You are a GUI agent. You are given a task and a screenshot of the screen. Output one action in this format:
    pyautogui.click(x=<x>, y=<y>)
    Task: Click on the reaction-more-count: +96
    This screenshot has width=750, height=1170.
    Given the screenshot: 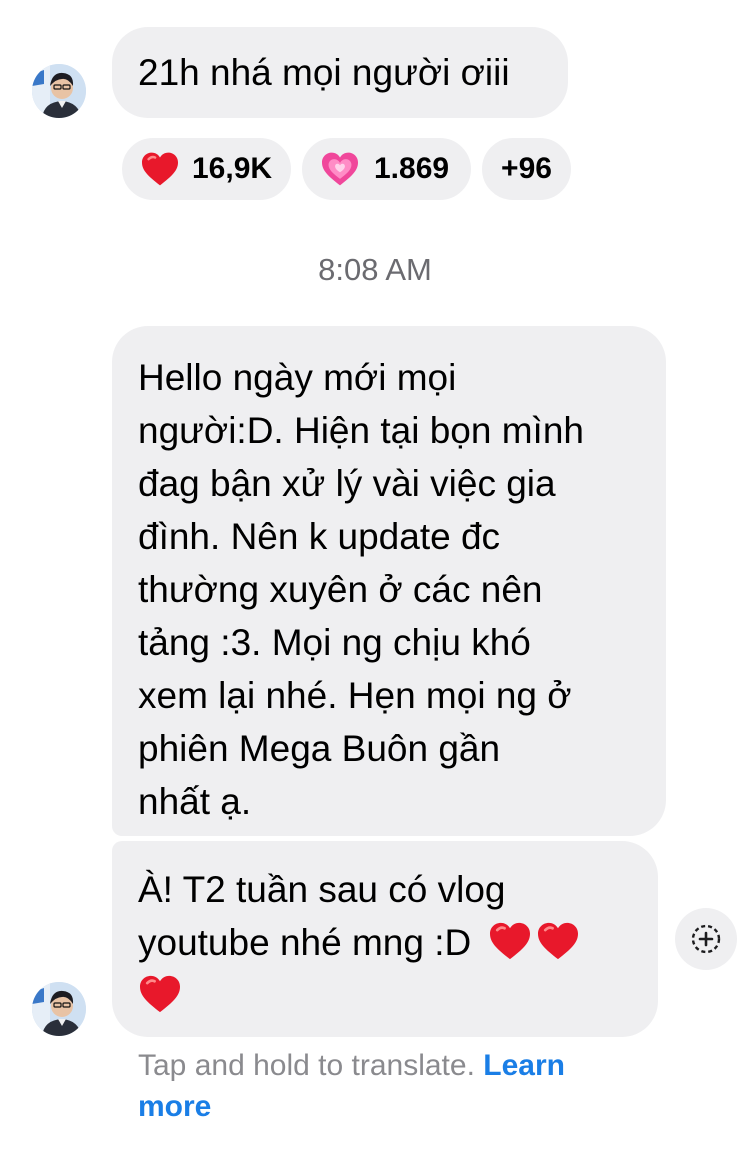 What is the action you would take?
    pyautogui.click(x=526, y=168)
    